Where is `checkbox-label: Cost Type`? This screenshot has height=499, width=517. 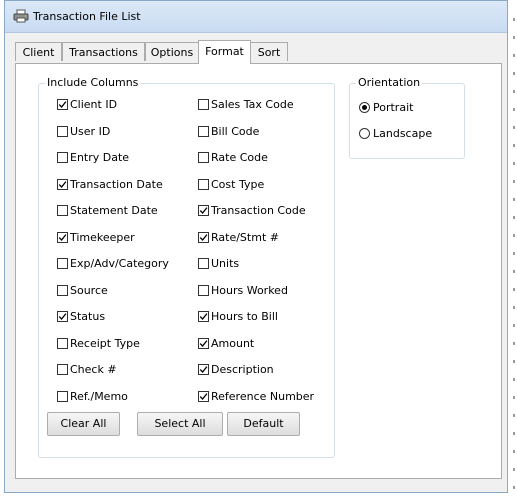 checkbox-label: Cost Type is located at coordinates (238, 184).